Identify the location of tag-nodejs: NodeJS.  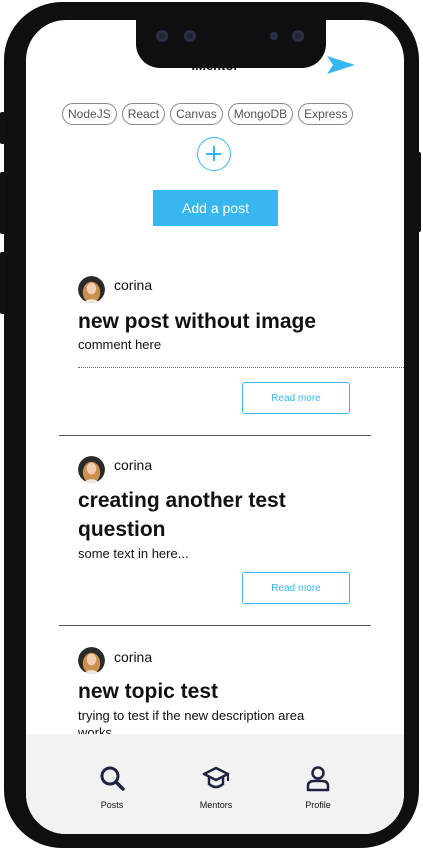
(89, 114).